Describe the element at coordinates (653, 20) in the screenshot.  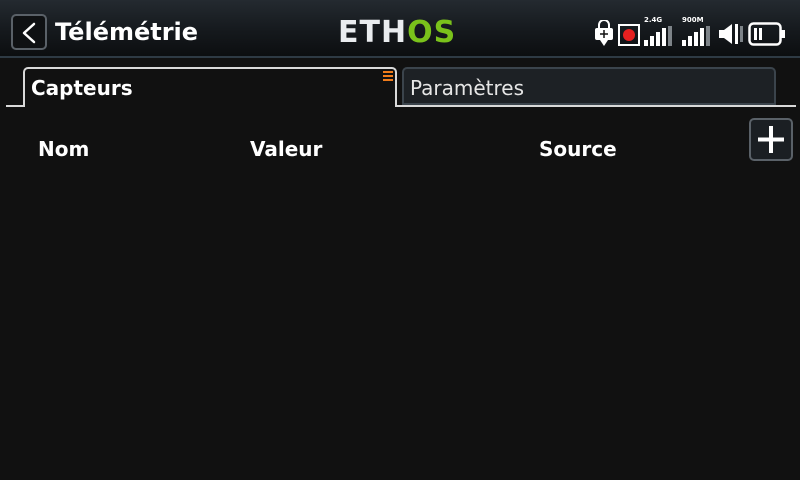
I see `signal-24-label: 2.4G` at that location.